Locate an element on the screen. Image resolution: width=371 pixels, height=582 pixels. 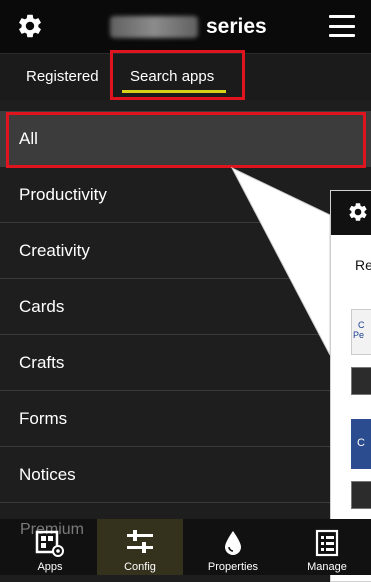
nav-manage-label: Manage is located at coordinates (327, 567).